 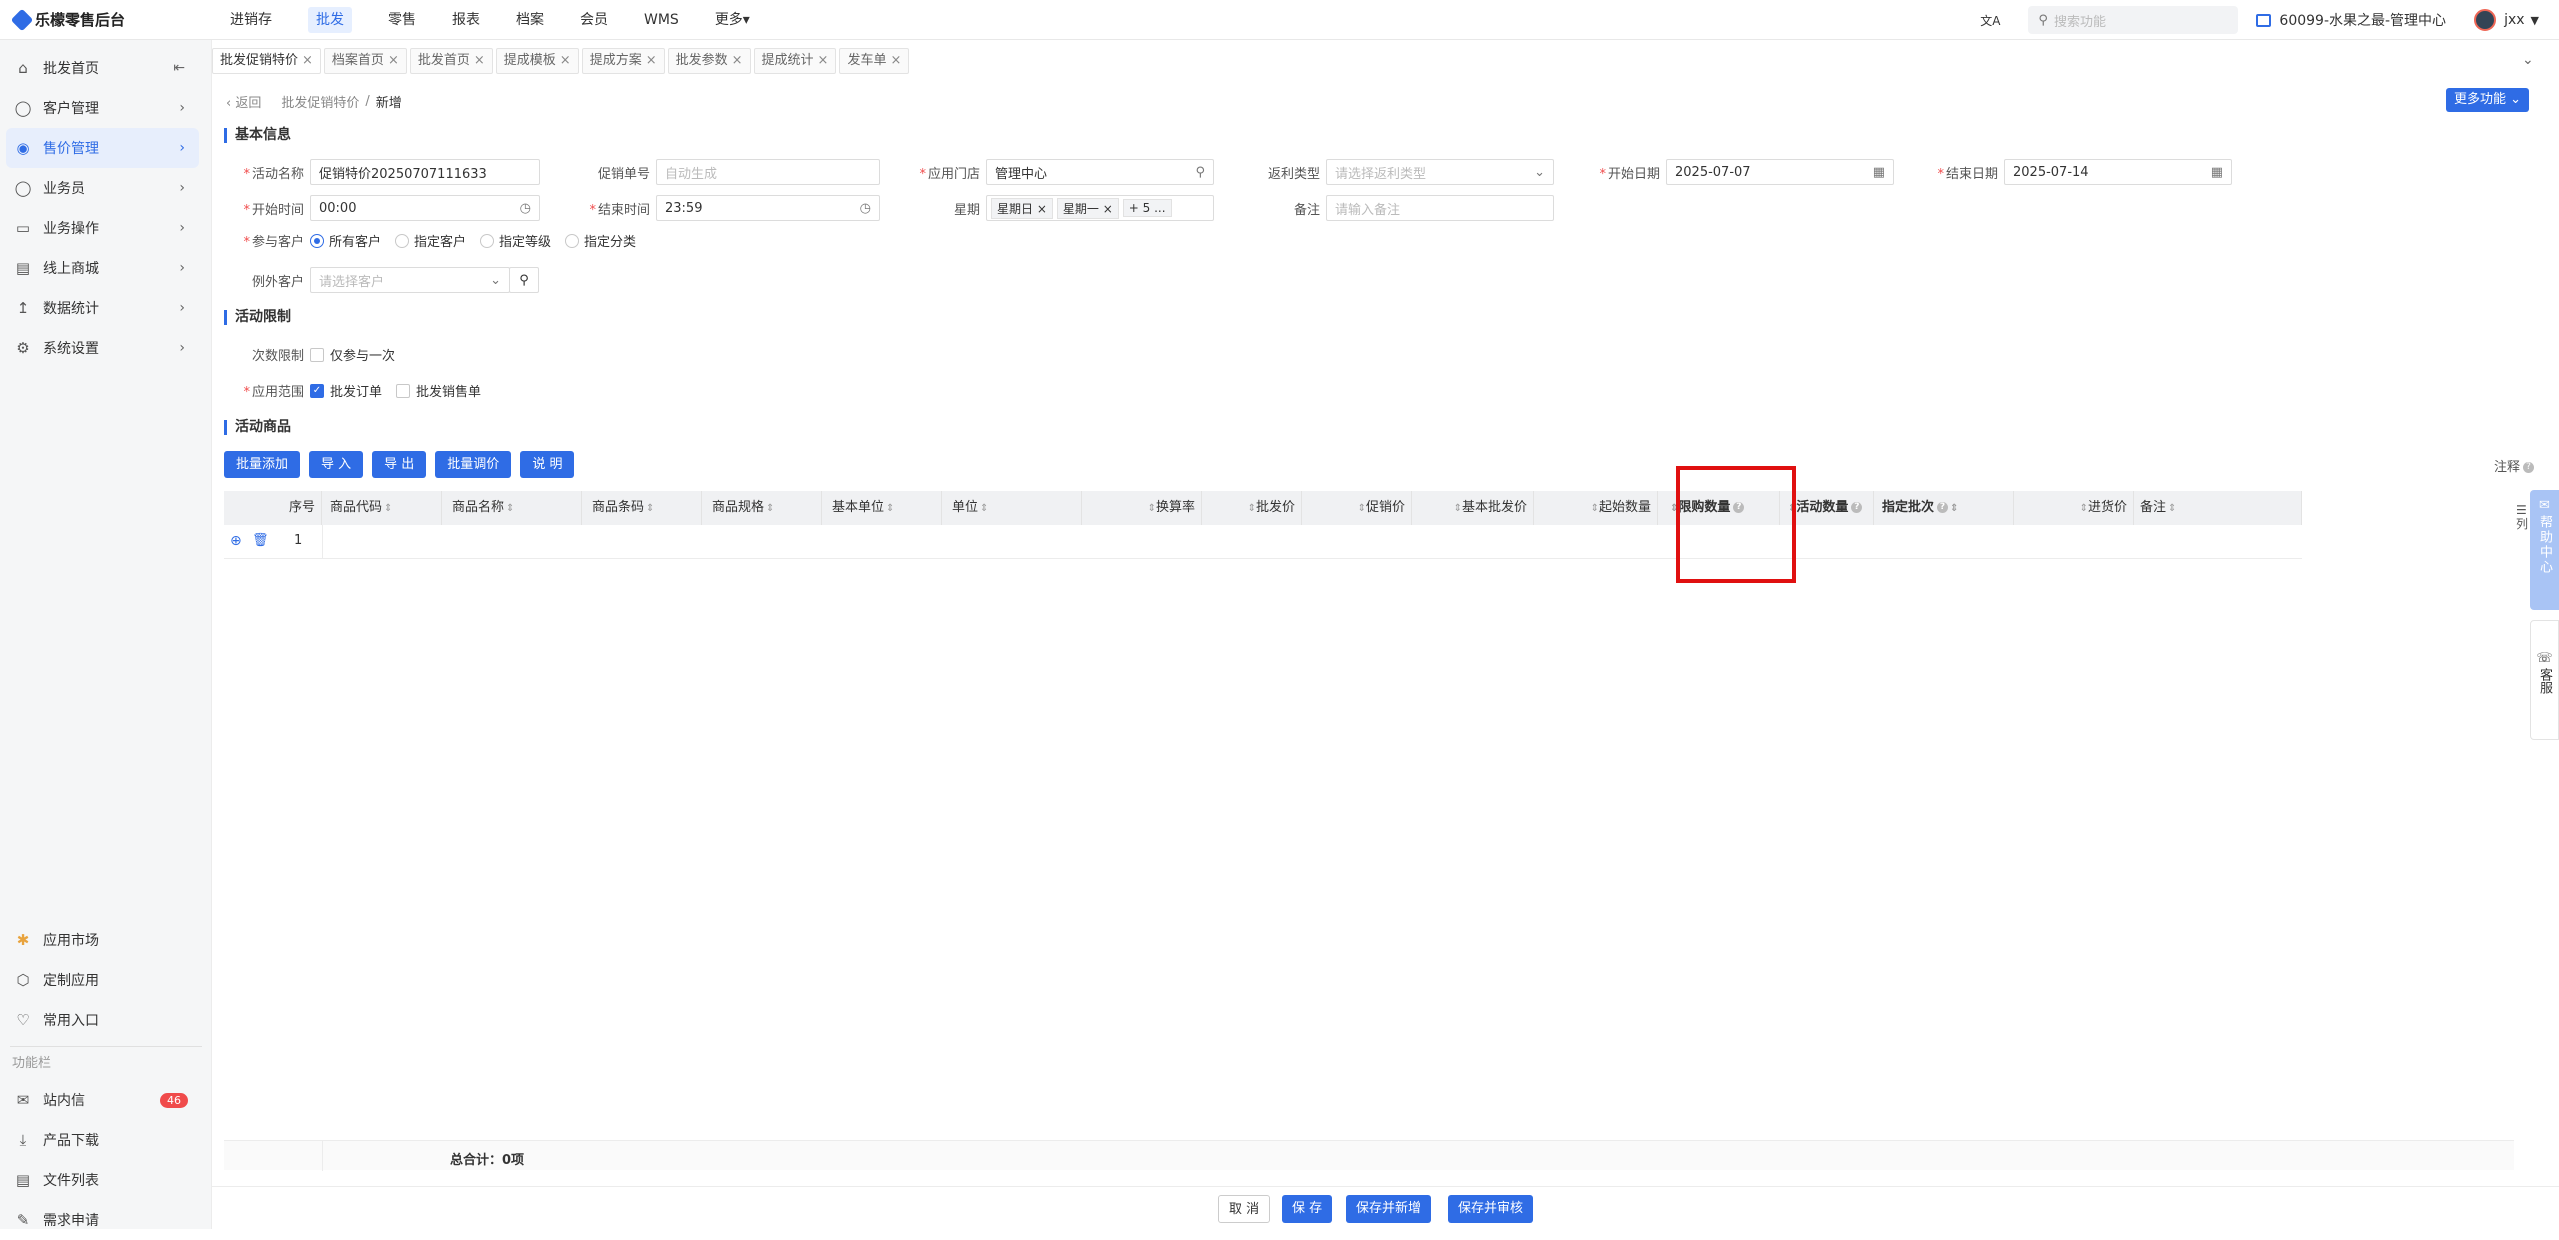 What do you see at coordinates (399, 464) in the screenshot?
I see `export-button: 导 出` at bounding box center [399, 464].